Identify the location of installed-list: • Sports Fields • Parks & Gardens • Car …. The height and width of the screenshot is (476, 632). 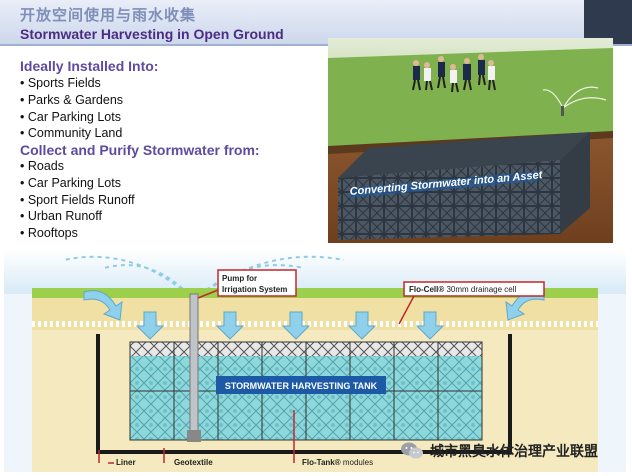
(71, 108).